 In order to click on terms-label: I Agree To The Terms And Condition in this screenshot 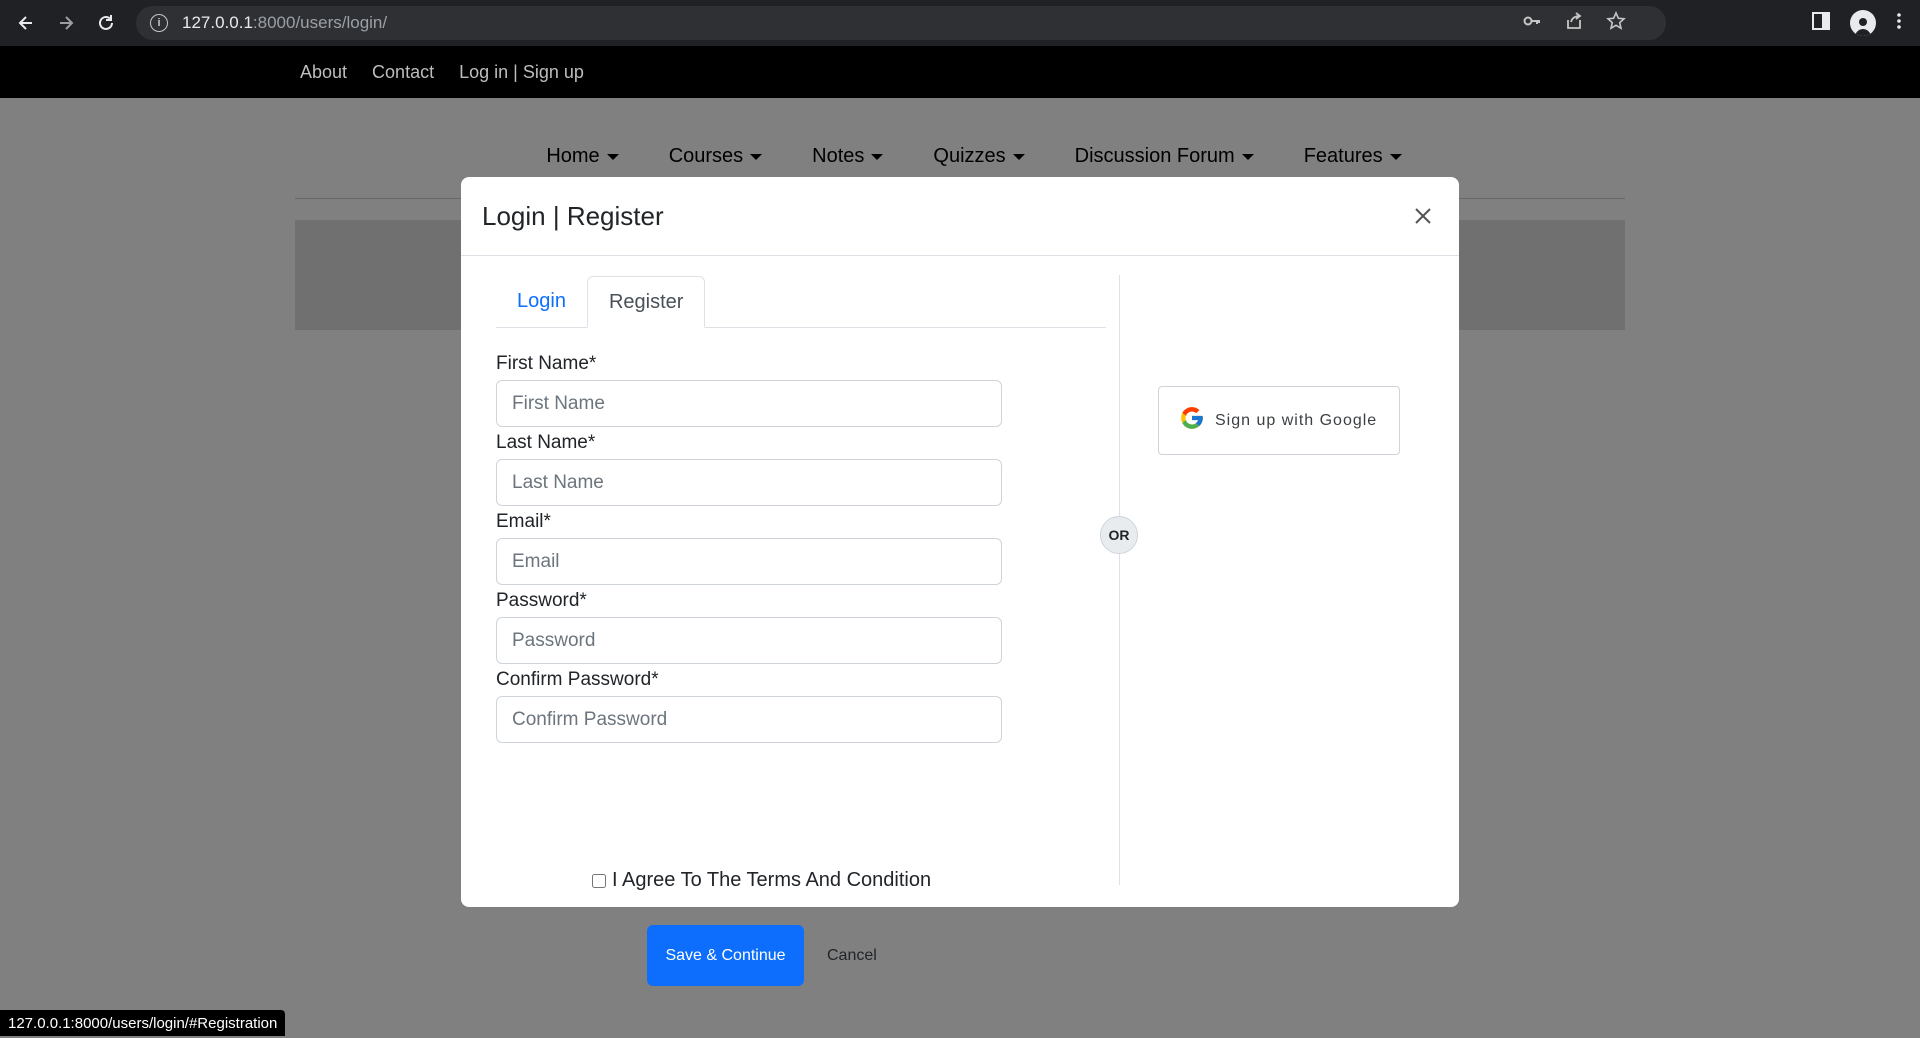, I will do `click(772, 880)`.